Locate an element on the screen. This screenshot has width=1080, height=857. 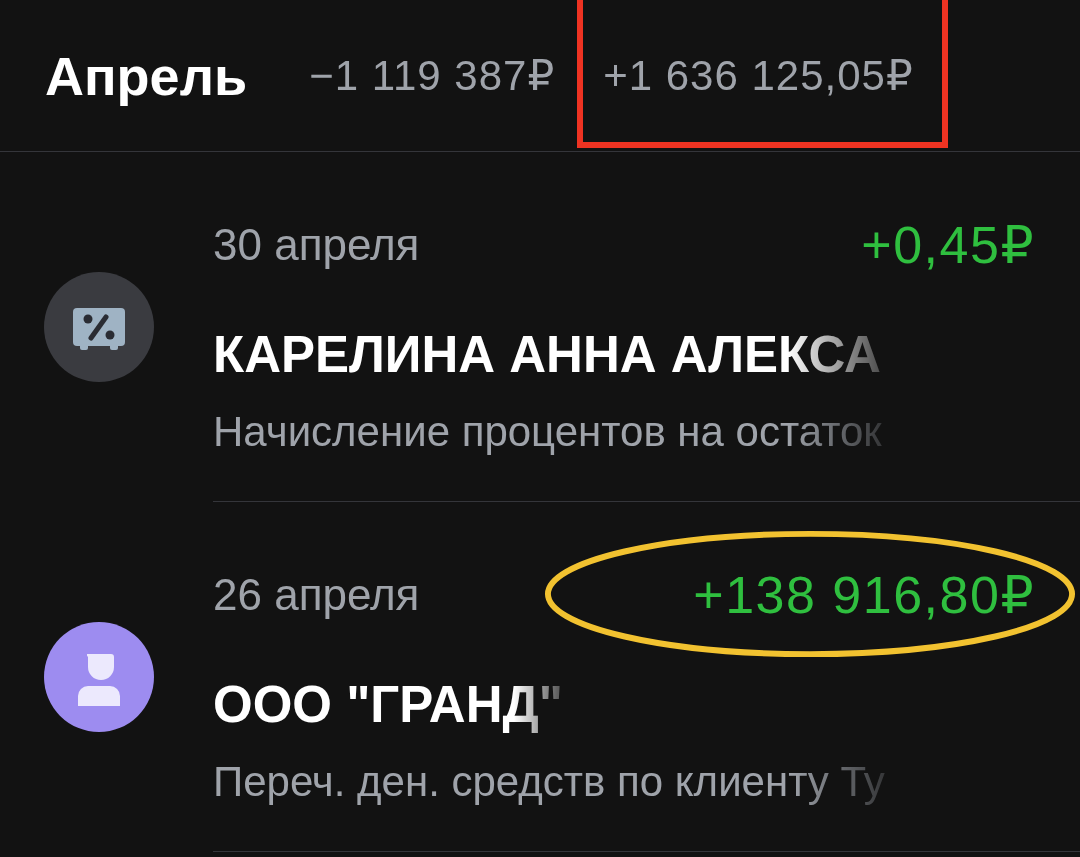
month-title: Апрель is located at coordinates (146, 75).